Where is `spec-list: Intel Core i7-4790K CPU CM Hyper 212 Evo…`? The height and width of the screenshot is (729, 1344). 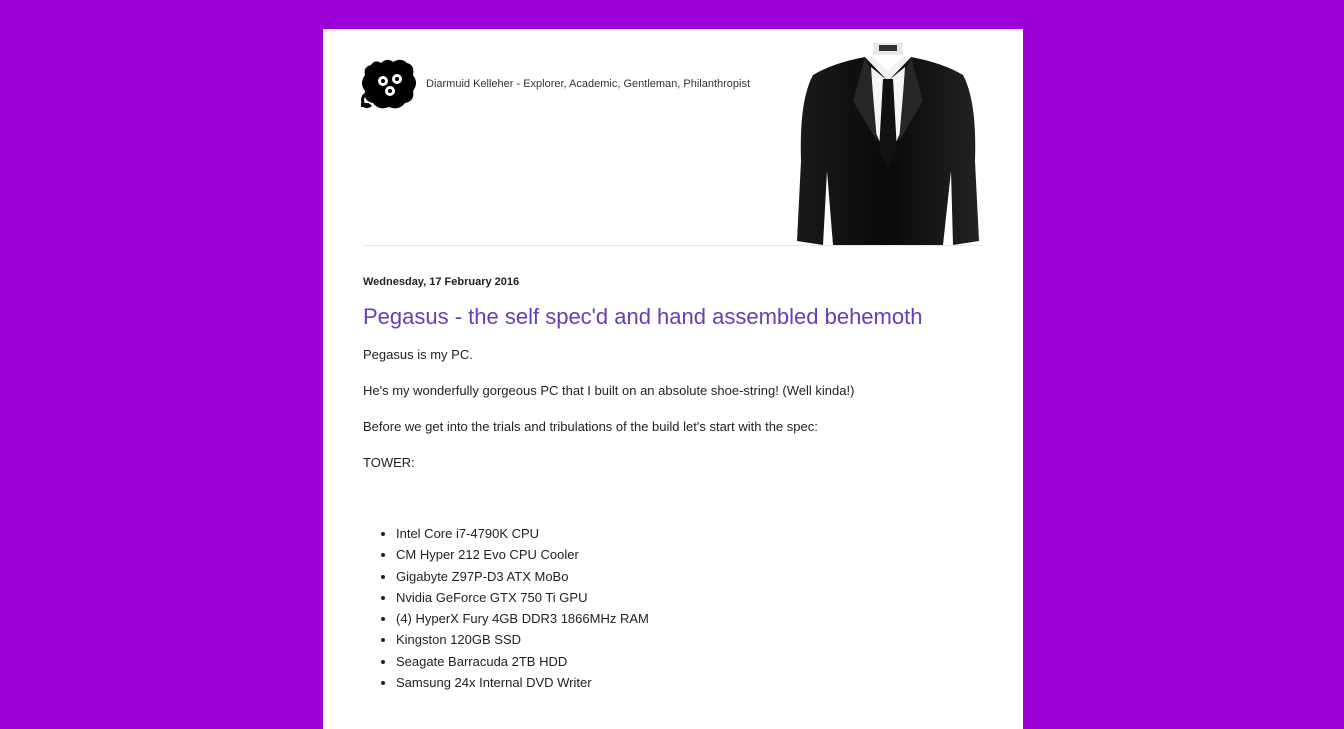
spec-list: Intel Core i7-4790K CPU CM Hyper 212 Evo… is located at coordinates (506, 611).